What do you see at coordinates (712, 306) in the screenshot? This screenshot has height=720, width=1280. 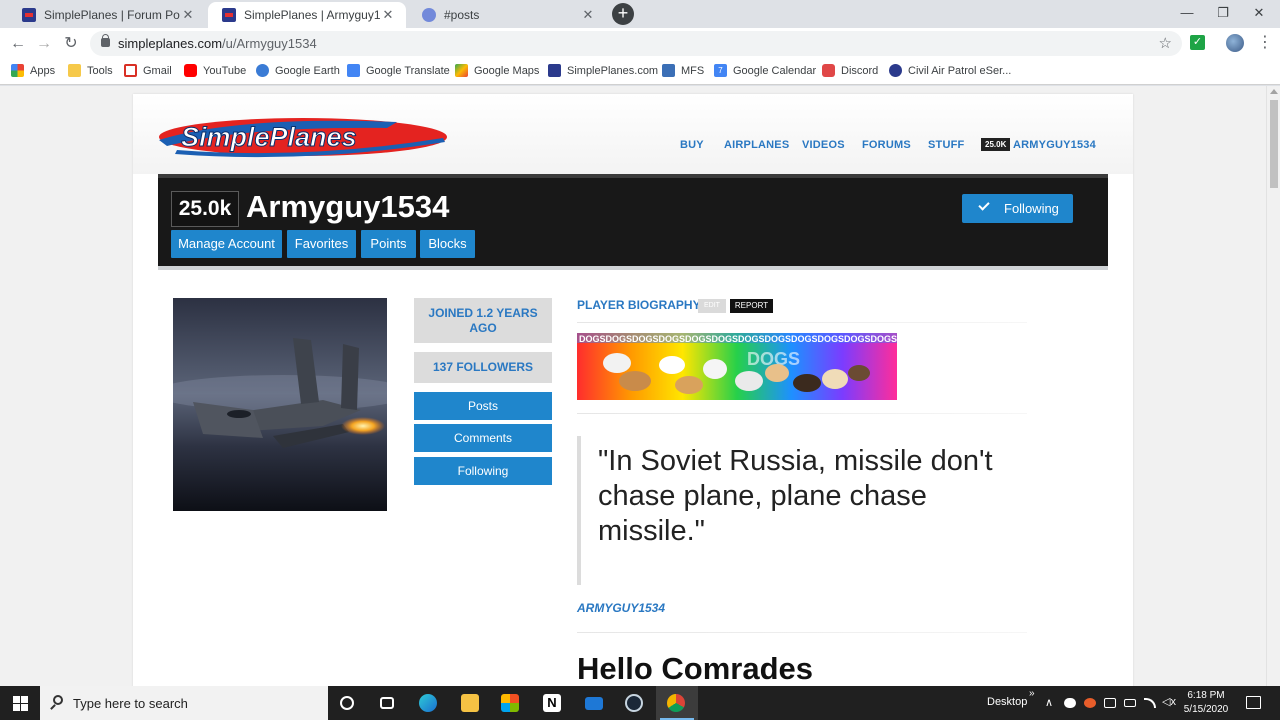 I see `edit-button: EDIT` at bounding box center [712, 306].